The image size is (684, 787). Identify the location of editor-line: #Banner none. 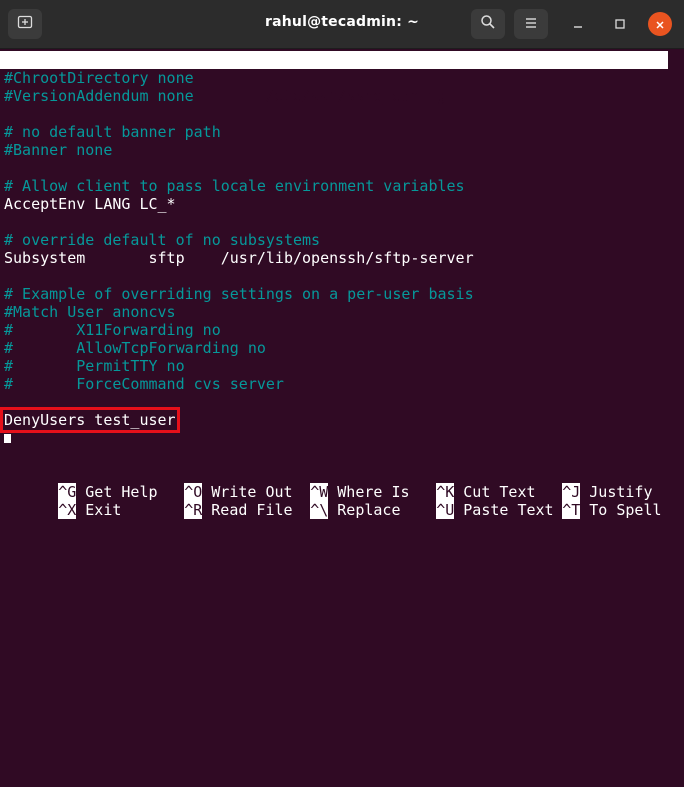
(58, 150).